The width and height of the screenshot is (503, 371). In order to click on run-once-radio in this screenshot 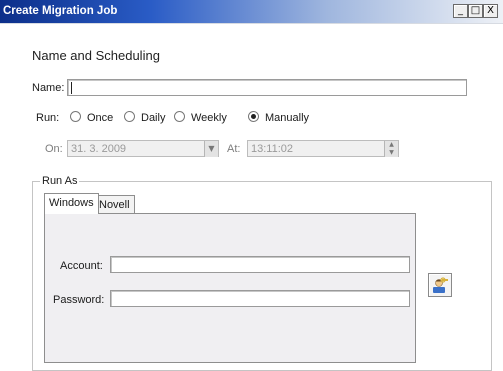, I will do `click(75, 116)`.